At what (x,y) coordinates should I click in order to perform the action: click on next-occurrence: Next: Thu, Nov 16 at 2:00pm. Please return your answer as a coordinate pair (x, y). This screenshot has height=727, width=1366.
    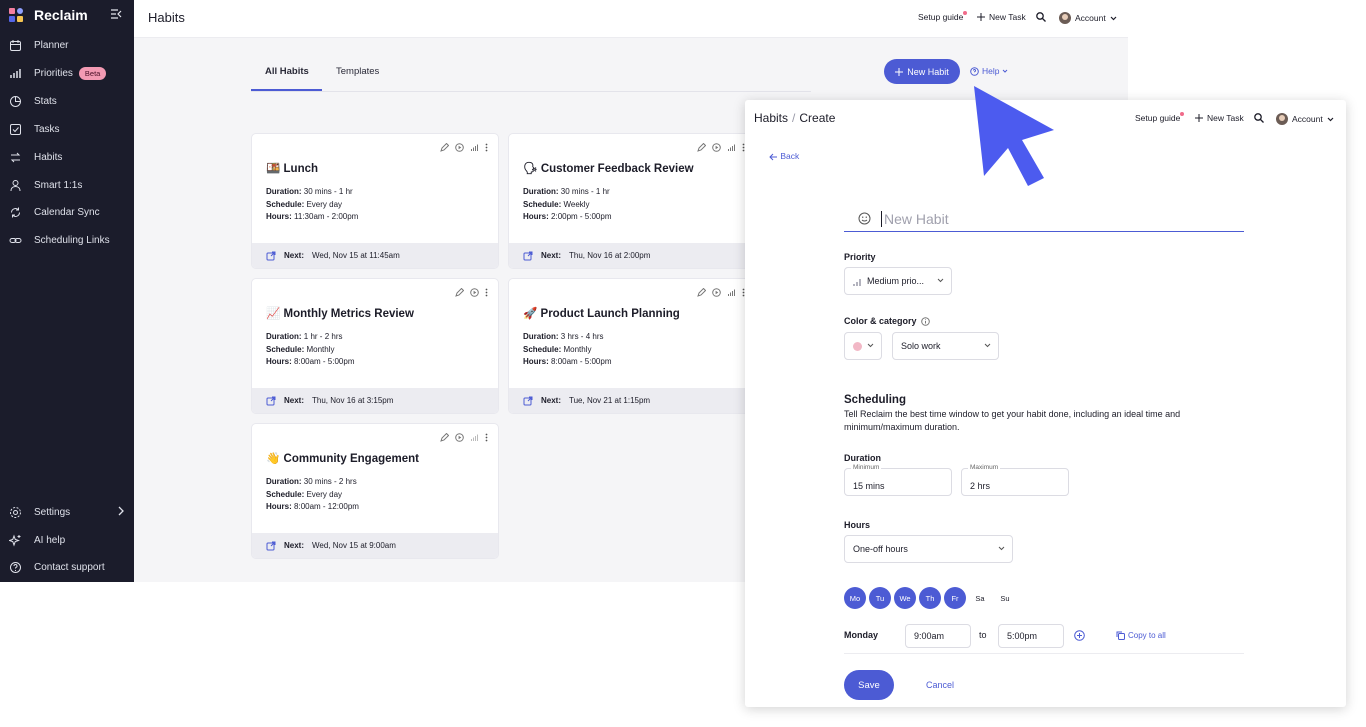
    Looking at the image, I should click on (632, 255).